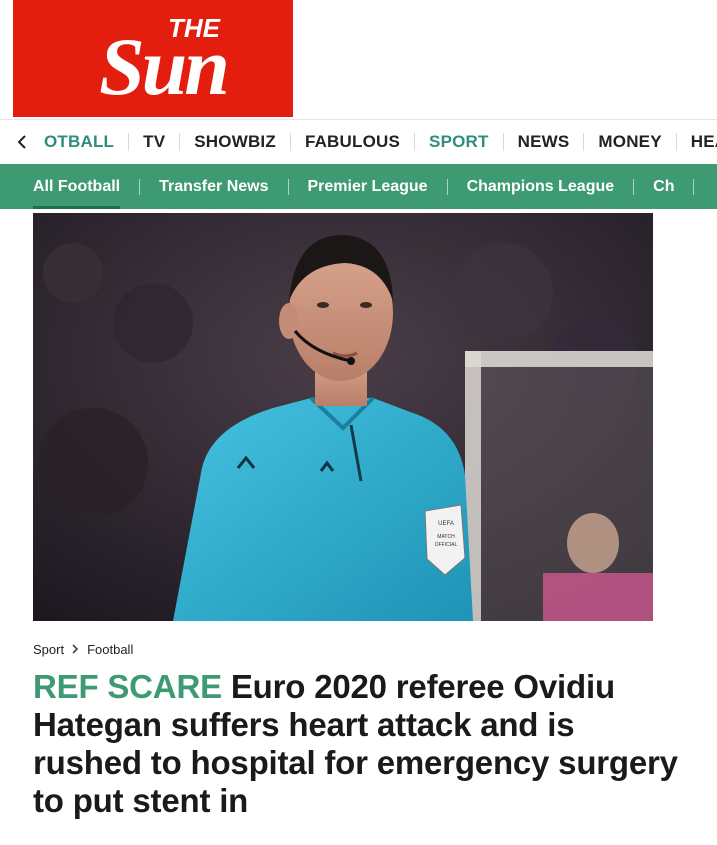 Image resolution: width=717 pixels, height=845 pixels. What do you see at coordinates (235, 142) in the screenshot?
I see `nav-item-showbiz: SHOWBIZ` at bounding box center [235, 142].